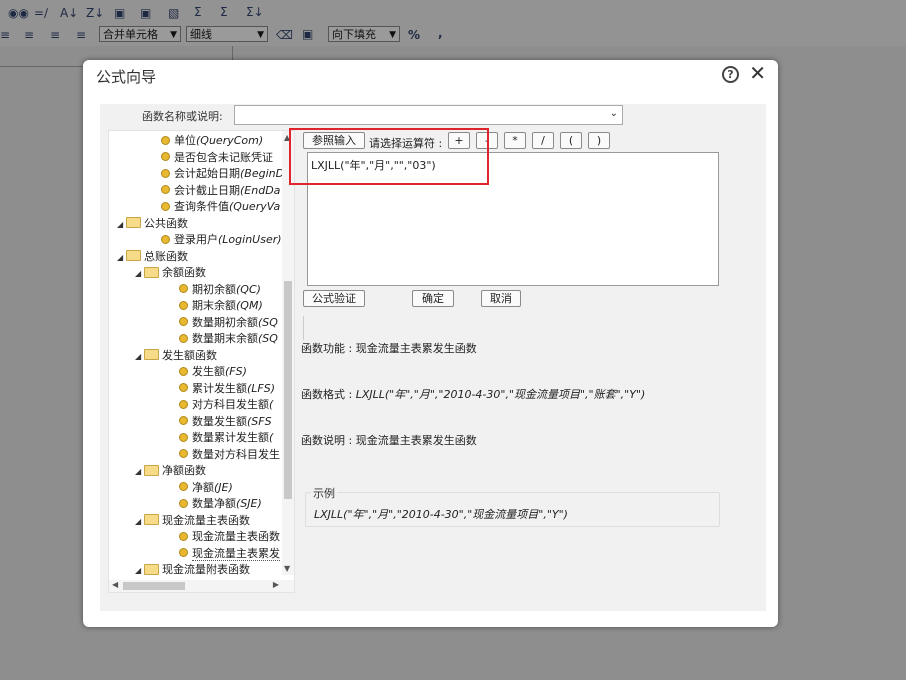  Describe the element at coordinates (730, 74) in the screenshot. I see `help-icon: ?` at that location.